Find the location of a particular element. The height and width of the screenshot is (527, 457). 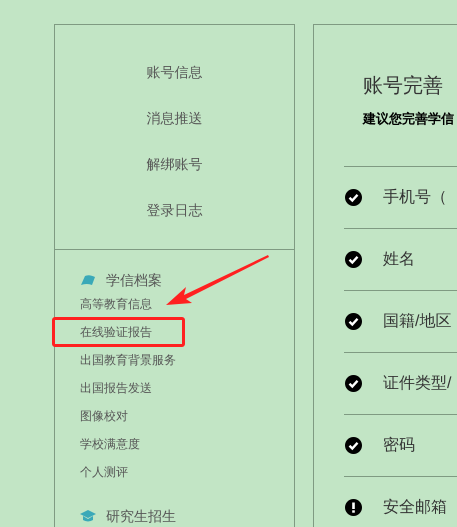

nav-link: 高等教育信息 is located at coordinates (116, 304).